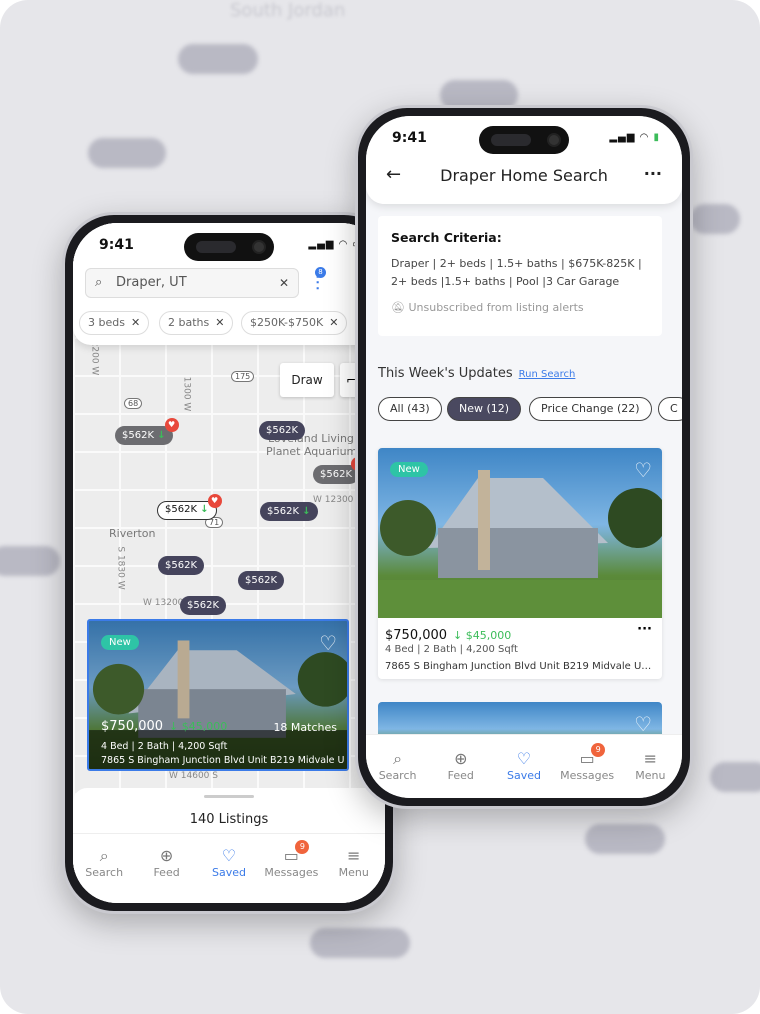 Image resolution: width=760 pixels, height=1014 pixels. Describe the element at coordinates (186, 394) in the screenshot. I see `map-label: 1300 W` at that location.